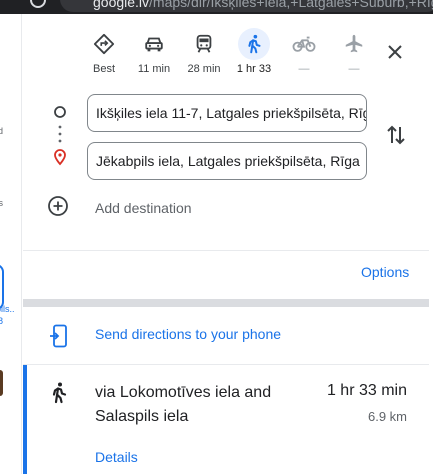  Describe the element at coordinates (396, 135) in the screenshot. I see `swap-waypoints-button` at that location.